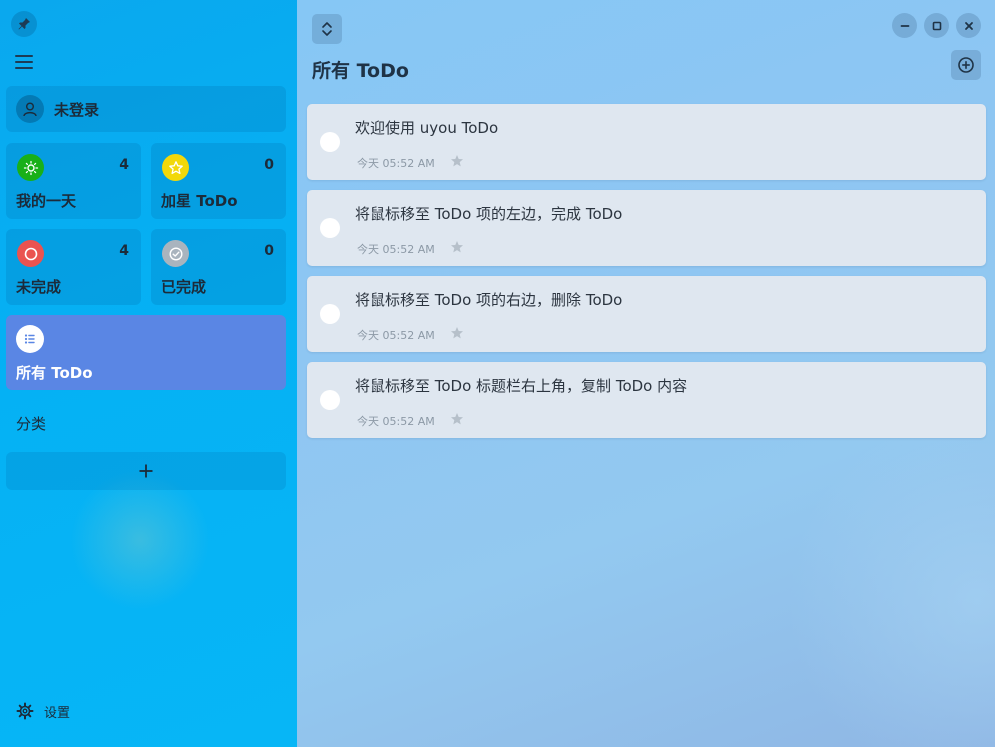 Image resolution: width=995 pixels, height=747 pixels. I want to click on sidebar-glow, so click(140, 540).